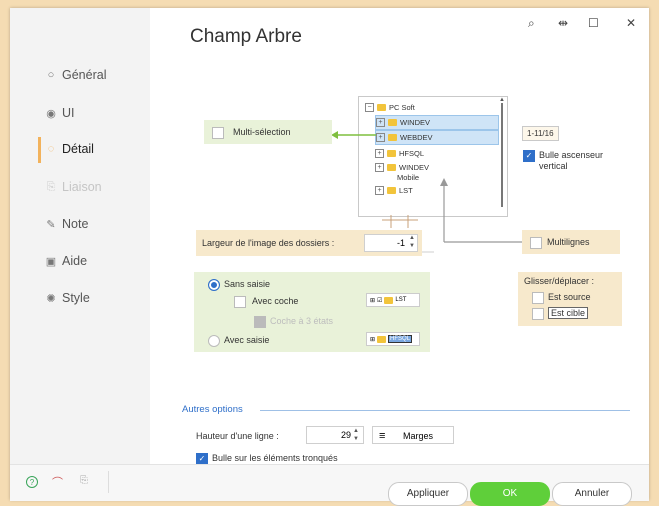  What do you see at coordinates (418, 436) in the screenshot?
I see `marges-label: Marges` at bounding box center [418, 436].